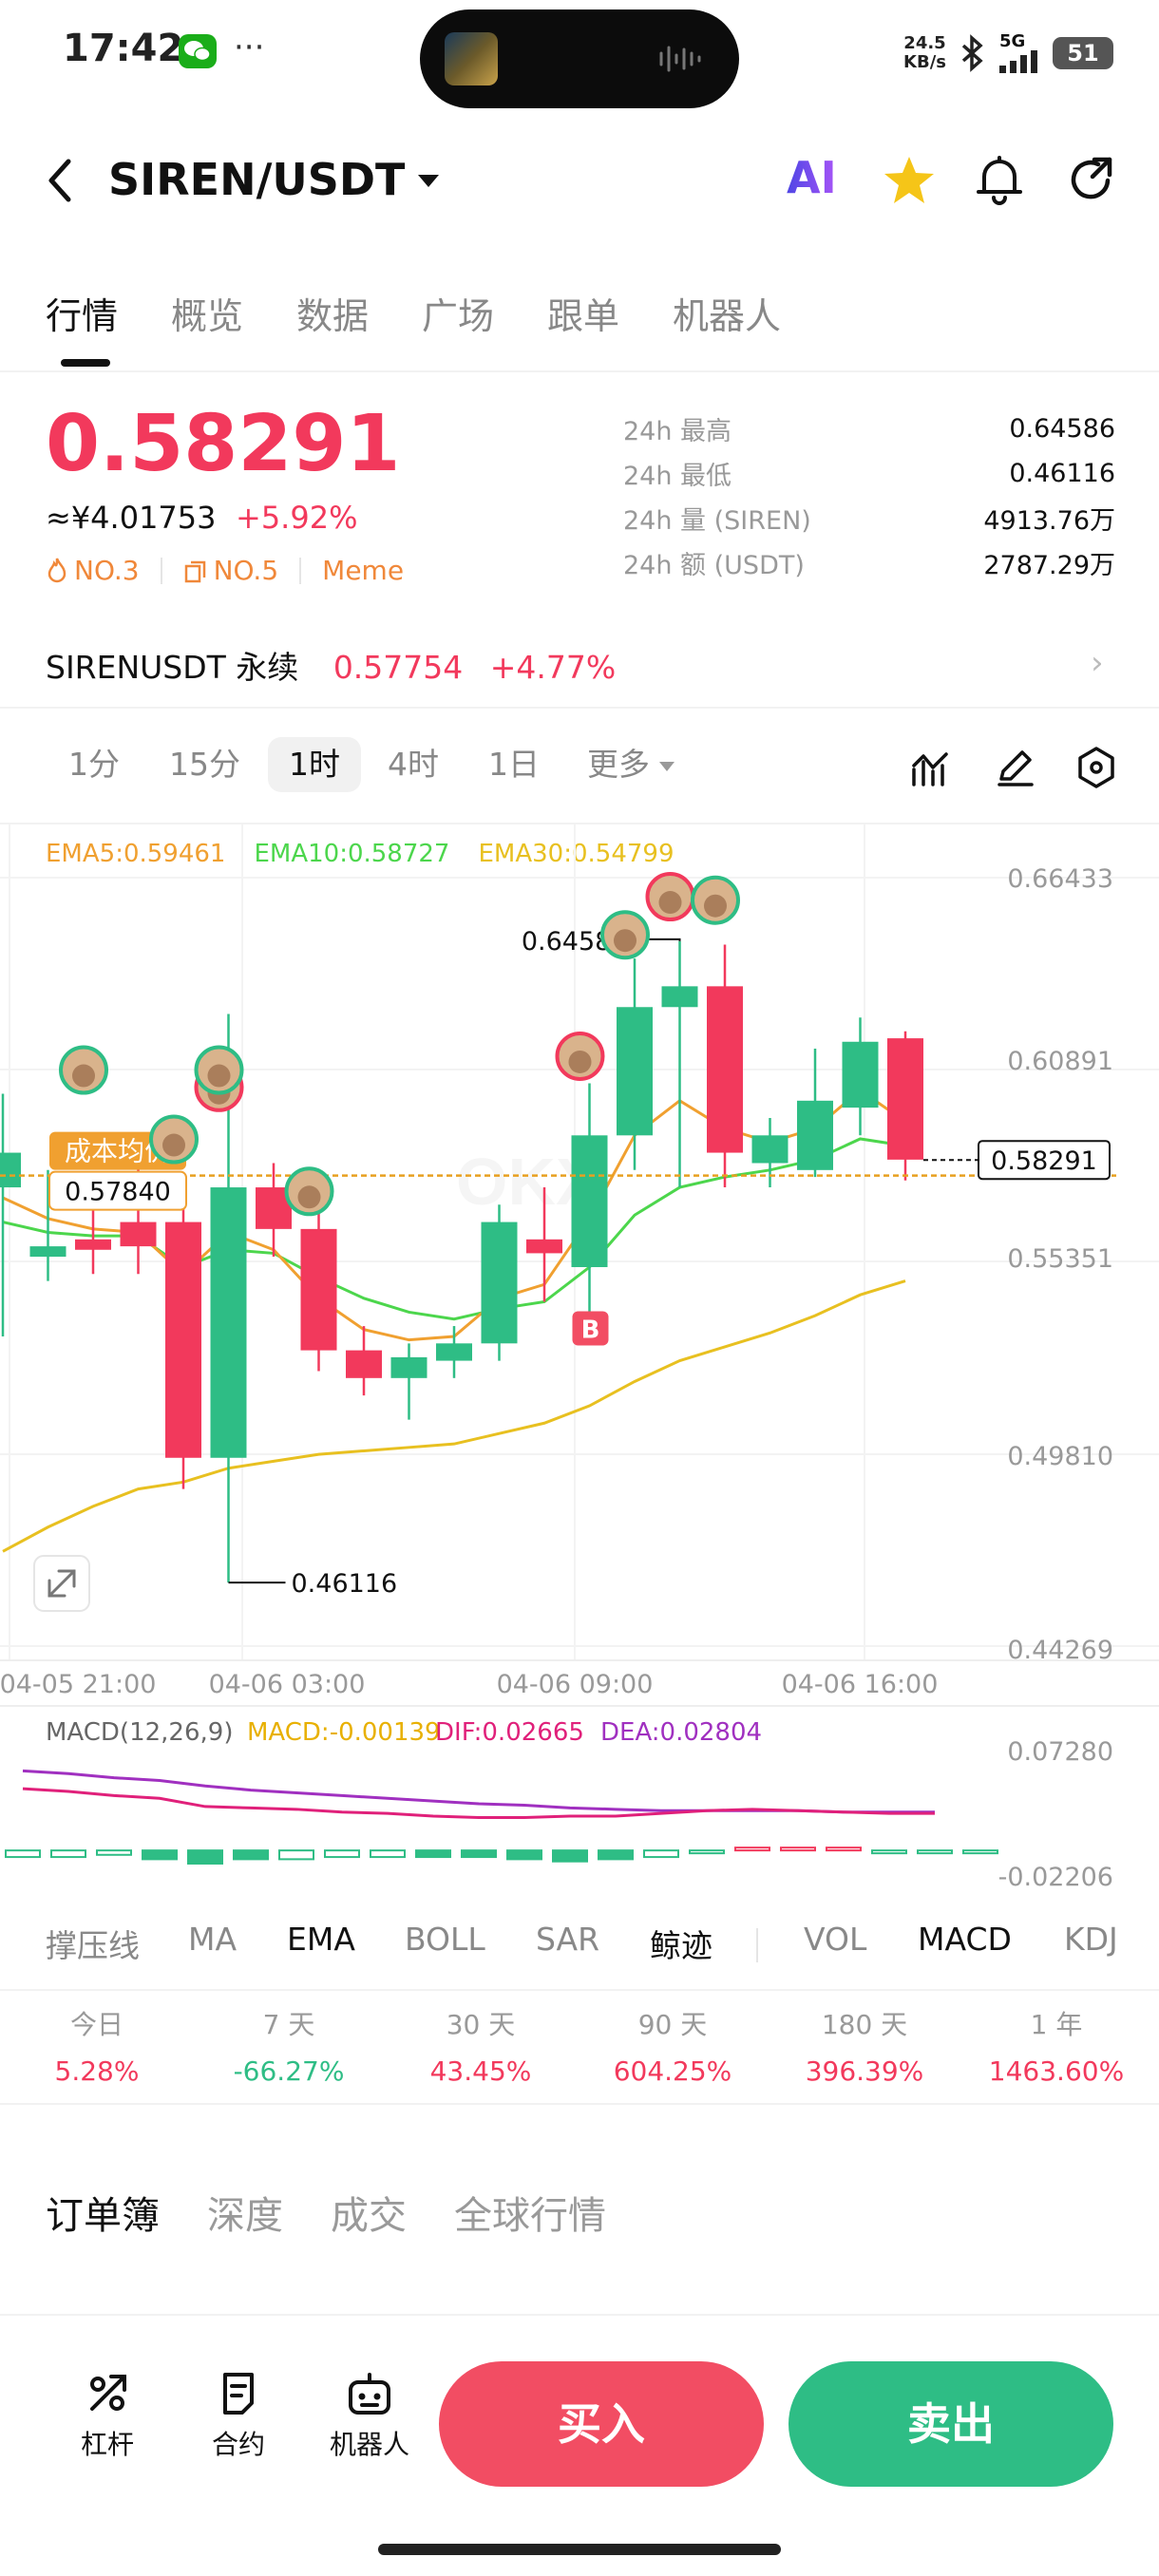  Describe the element at coordinates (454, 1416) in the screenshot. I see `ema30-line` at that location.